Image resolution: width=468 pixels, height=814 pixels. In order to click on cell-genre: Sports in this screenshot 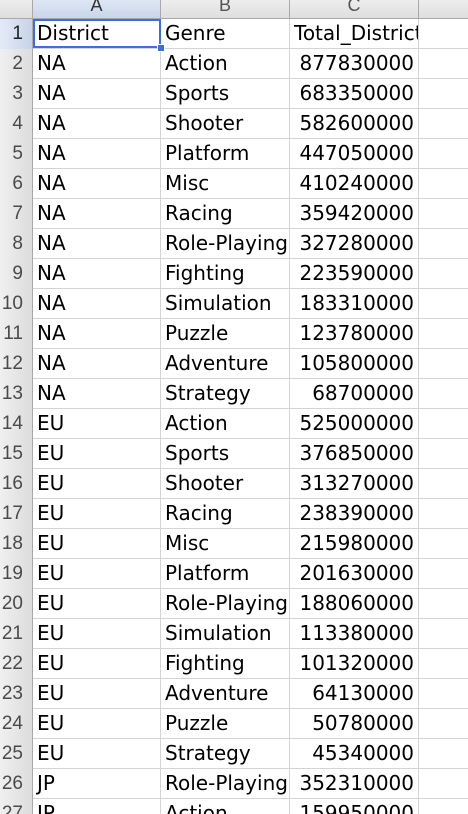, I will do `click(225, 453)`.